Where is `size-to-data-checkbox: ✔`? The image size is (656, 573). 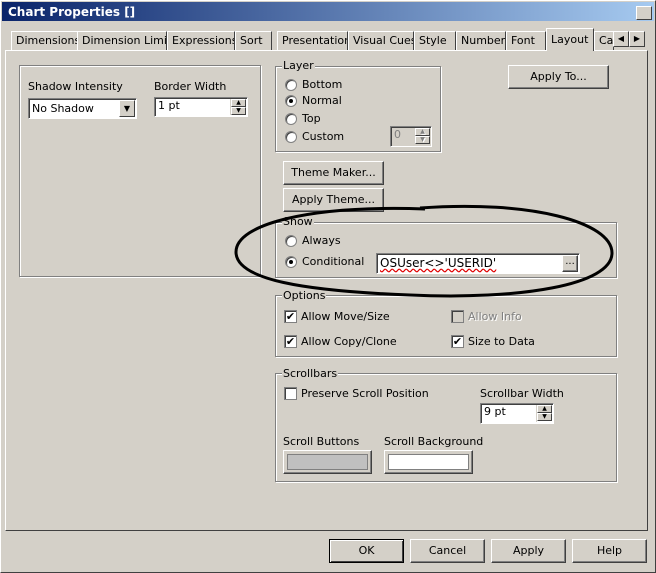
size-to-data-checkbox: ✔ is located at coordinates (457, 341).